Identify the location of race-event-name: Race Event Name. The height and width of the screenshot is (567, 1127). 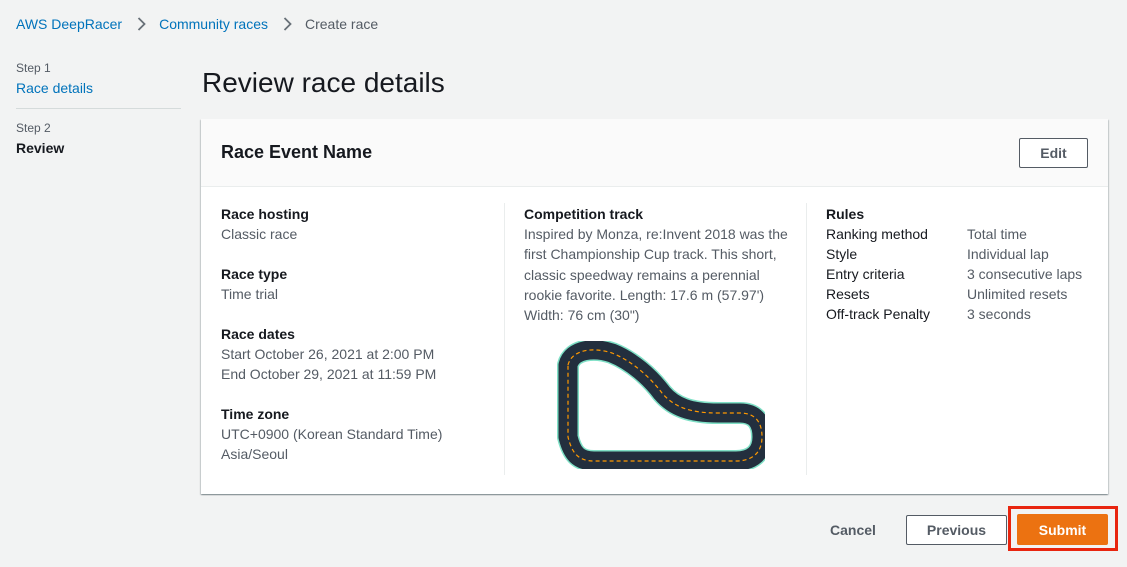
(297, 152).